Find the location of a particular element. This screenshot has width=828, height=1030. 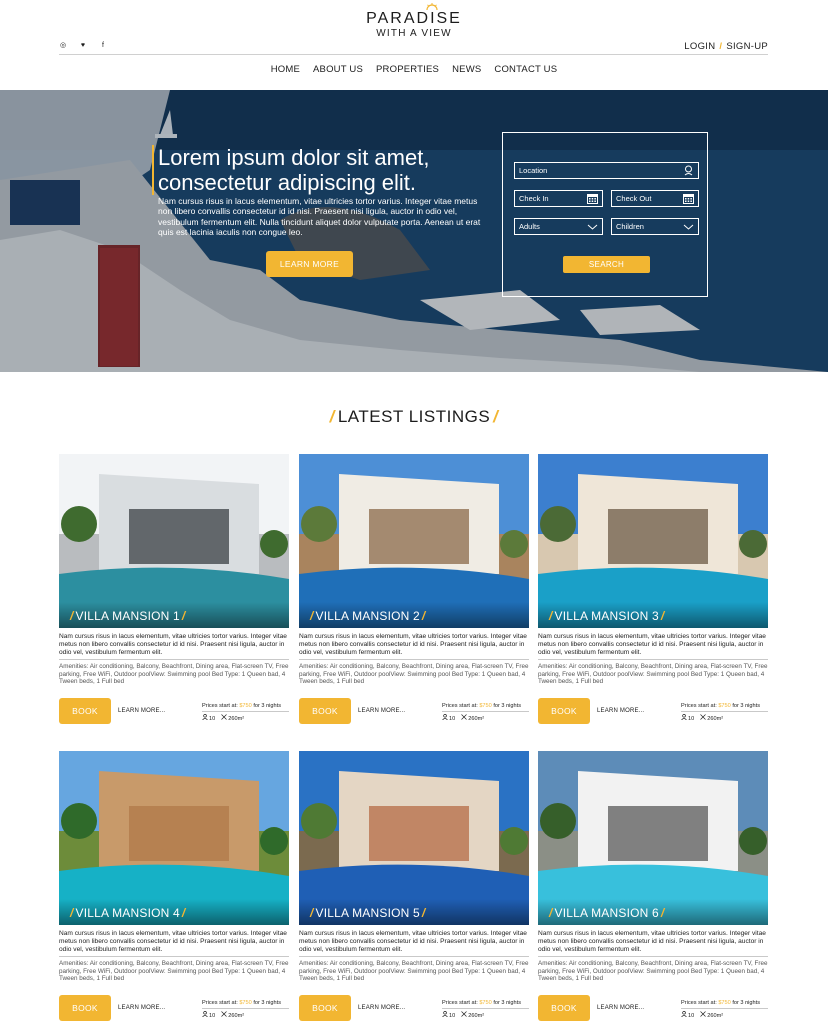

nav-about-us: ABOUT US is located at coordinates (338, 69).